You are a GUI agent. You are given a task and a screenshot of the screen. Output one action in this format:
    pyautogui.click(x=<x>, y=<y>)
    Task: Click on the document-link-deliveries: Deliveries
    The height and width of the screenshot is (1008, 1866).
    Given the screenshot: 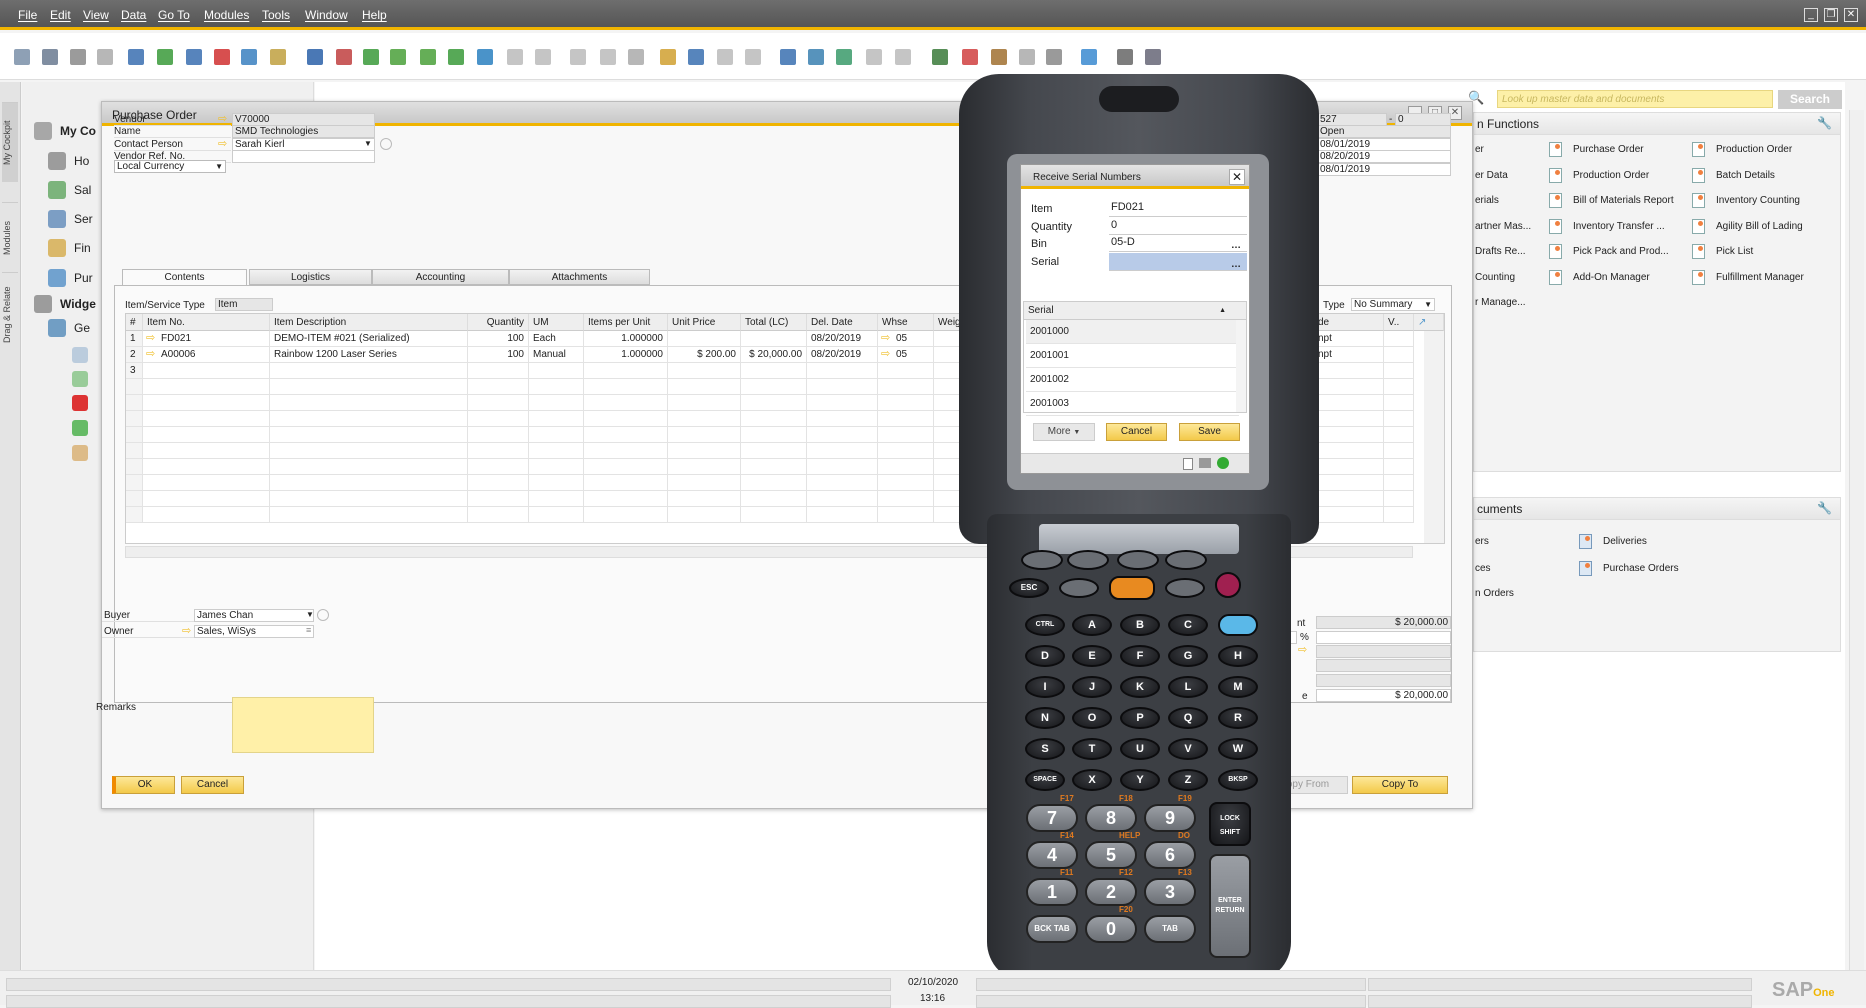 What is the action you would take?
    pyautogui.click(x=1625, y=541)
    